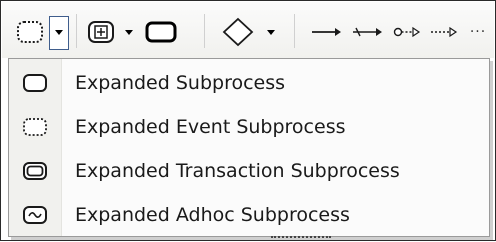  What do you see at coordinates (35, 127) in the screenshot?
I see `rounded-rect-dotted-icon` at bounding box center [35, 127].